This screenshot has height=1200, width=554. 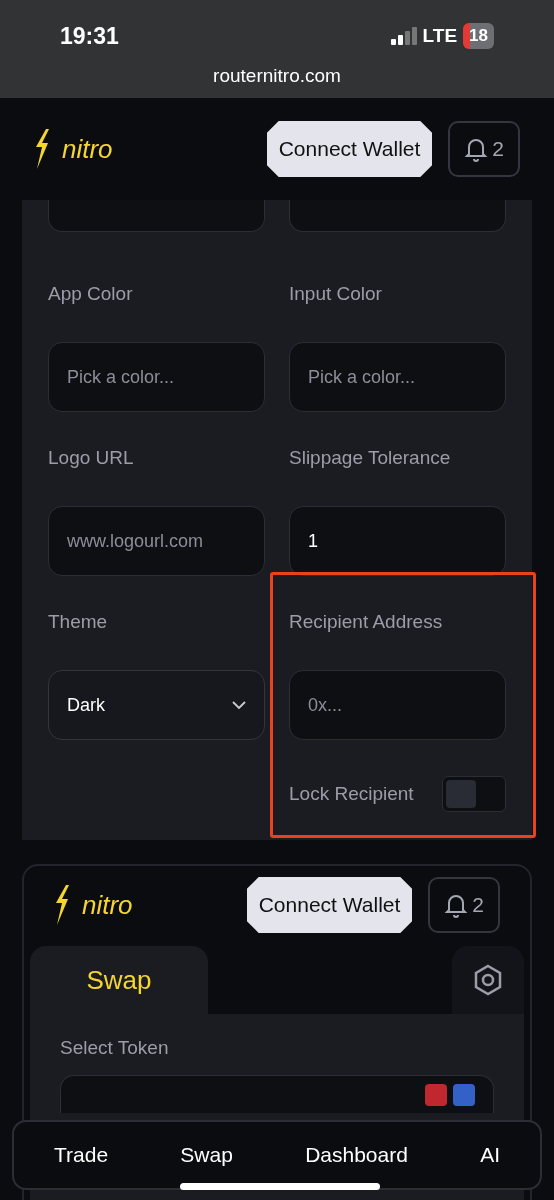 What do you see at coordinates (91, 458) in the screenshot?
I see `field-label: Logo URL` at bounding box center [91, 458].